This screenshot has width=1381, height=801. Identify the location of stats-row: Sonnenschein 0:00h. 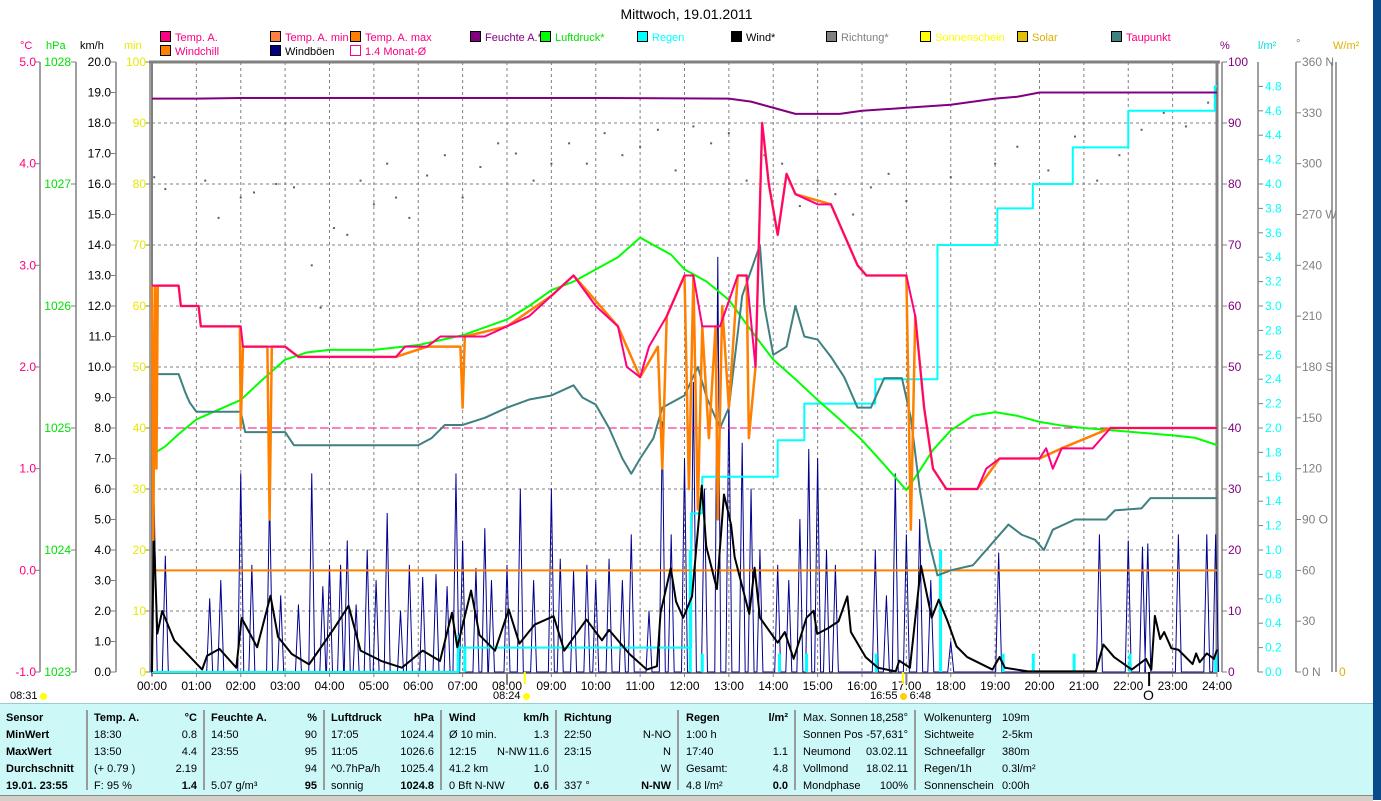
(989, 786).